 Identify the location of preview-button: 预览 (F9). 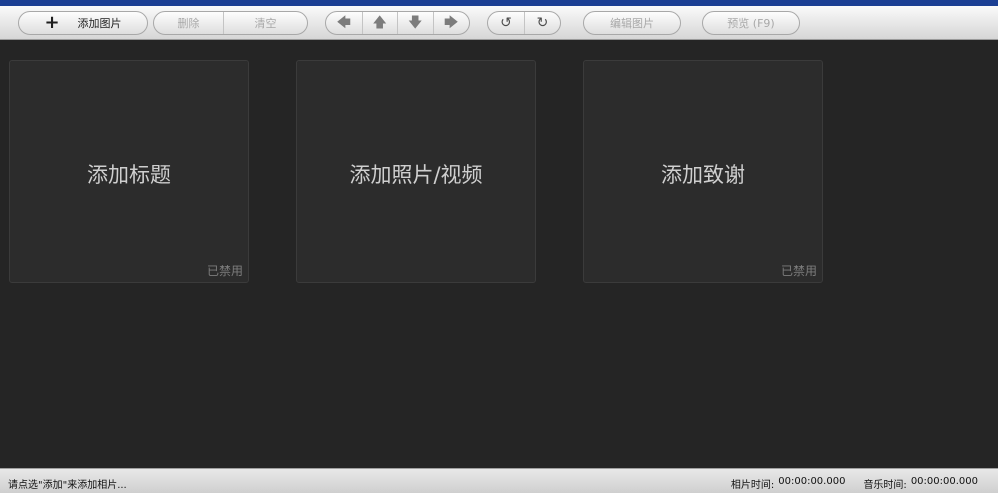
(751, 23).